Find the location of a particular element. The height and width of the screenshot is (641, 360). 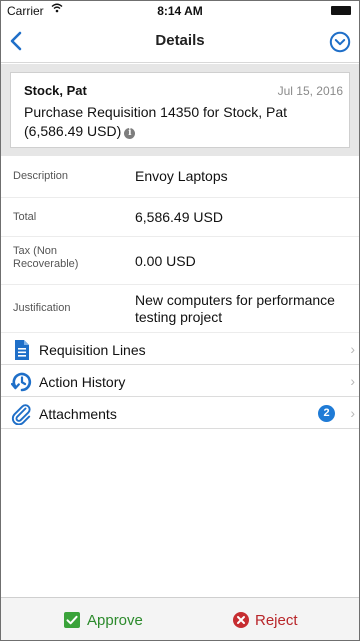

request-date: Jul 15, 2016 is located at coordinates (310, 91).